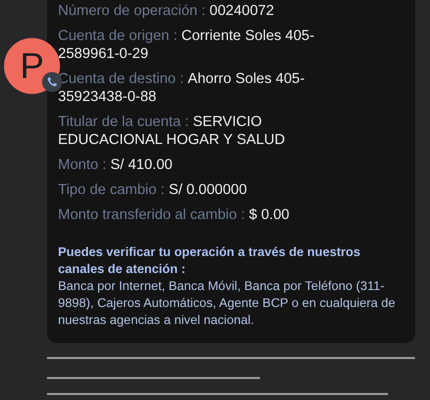  I want to click on detail-line: Titular de la cuenta : SERVICIO EDUCACIONAL HOGAR Y SALUD, so click(172, 131).